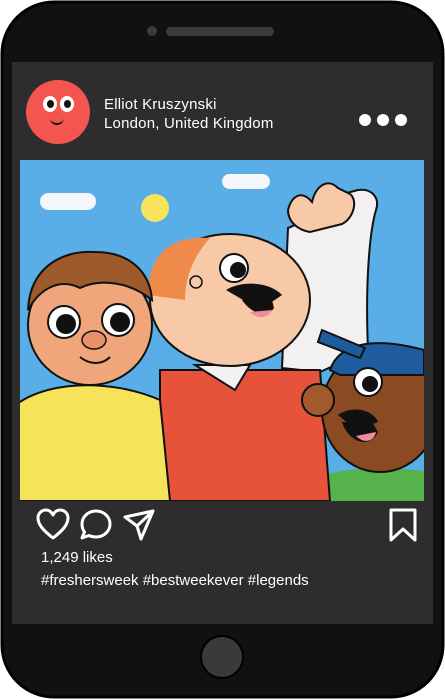  Describe the element at coordinates (383, 120) in the screenshot. I see `more-dots-icon` at that location.